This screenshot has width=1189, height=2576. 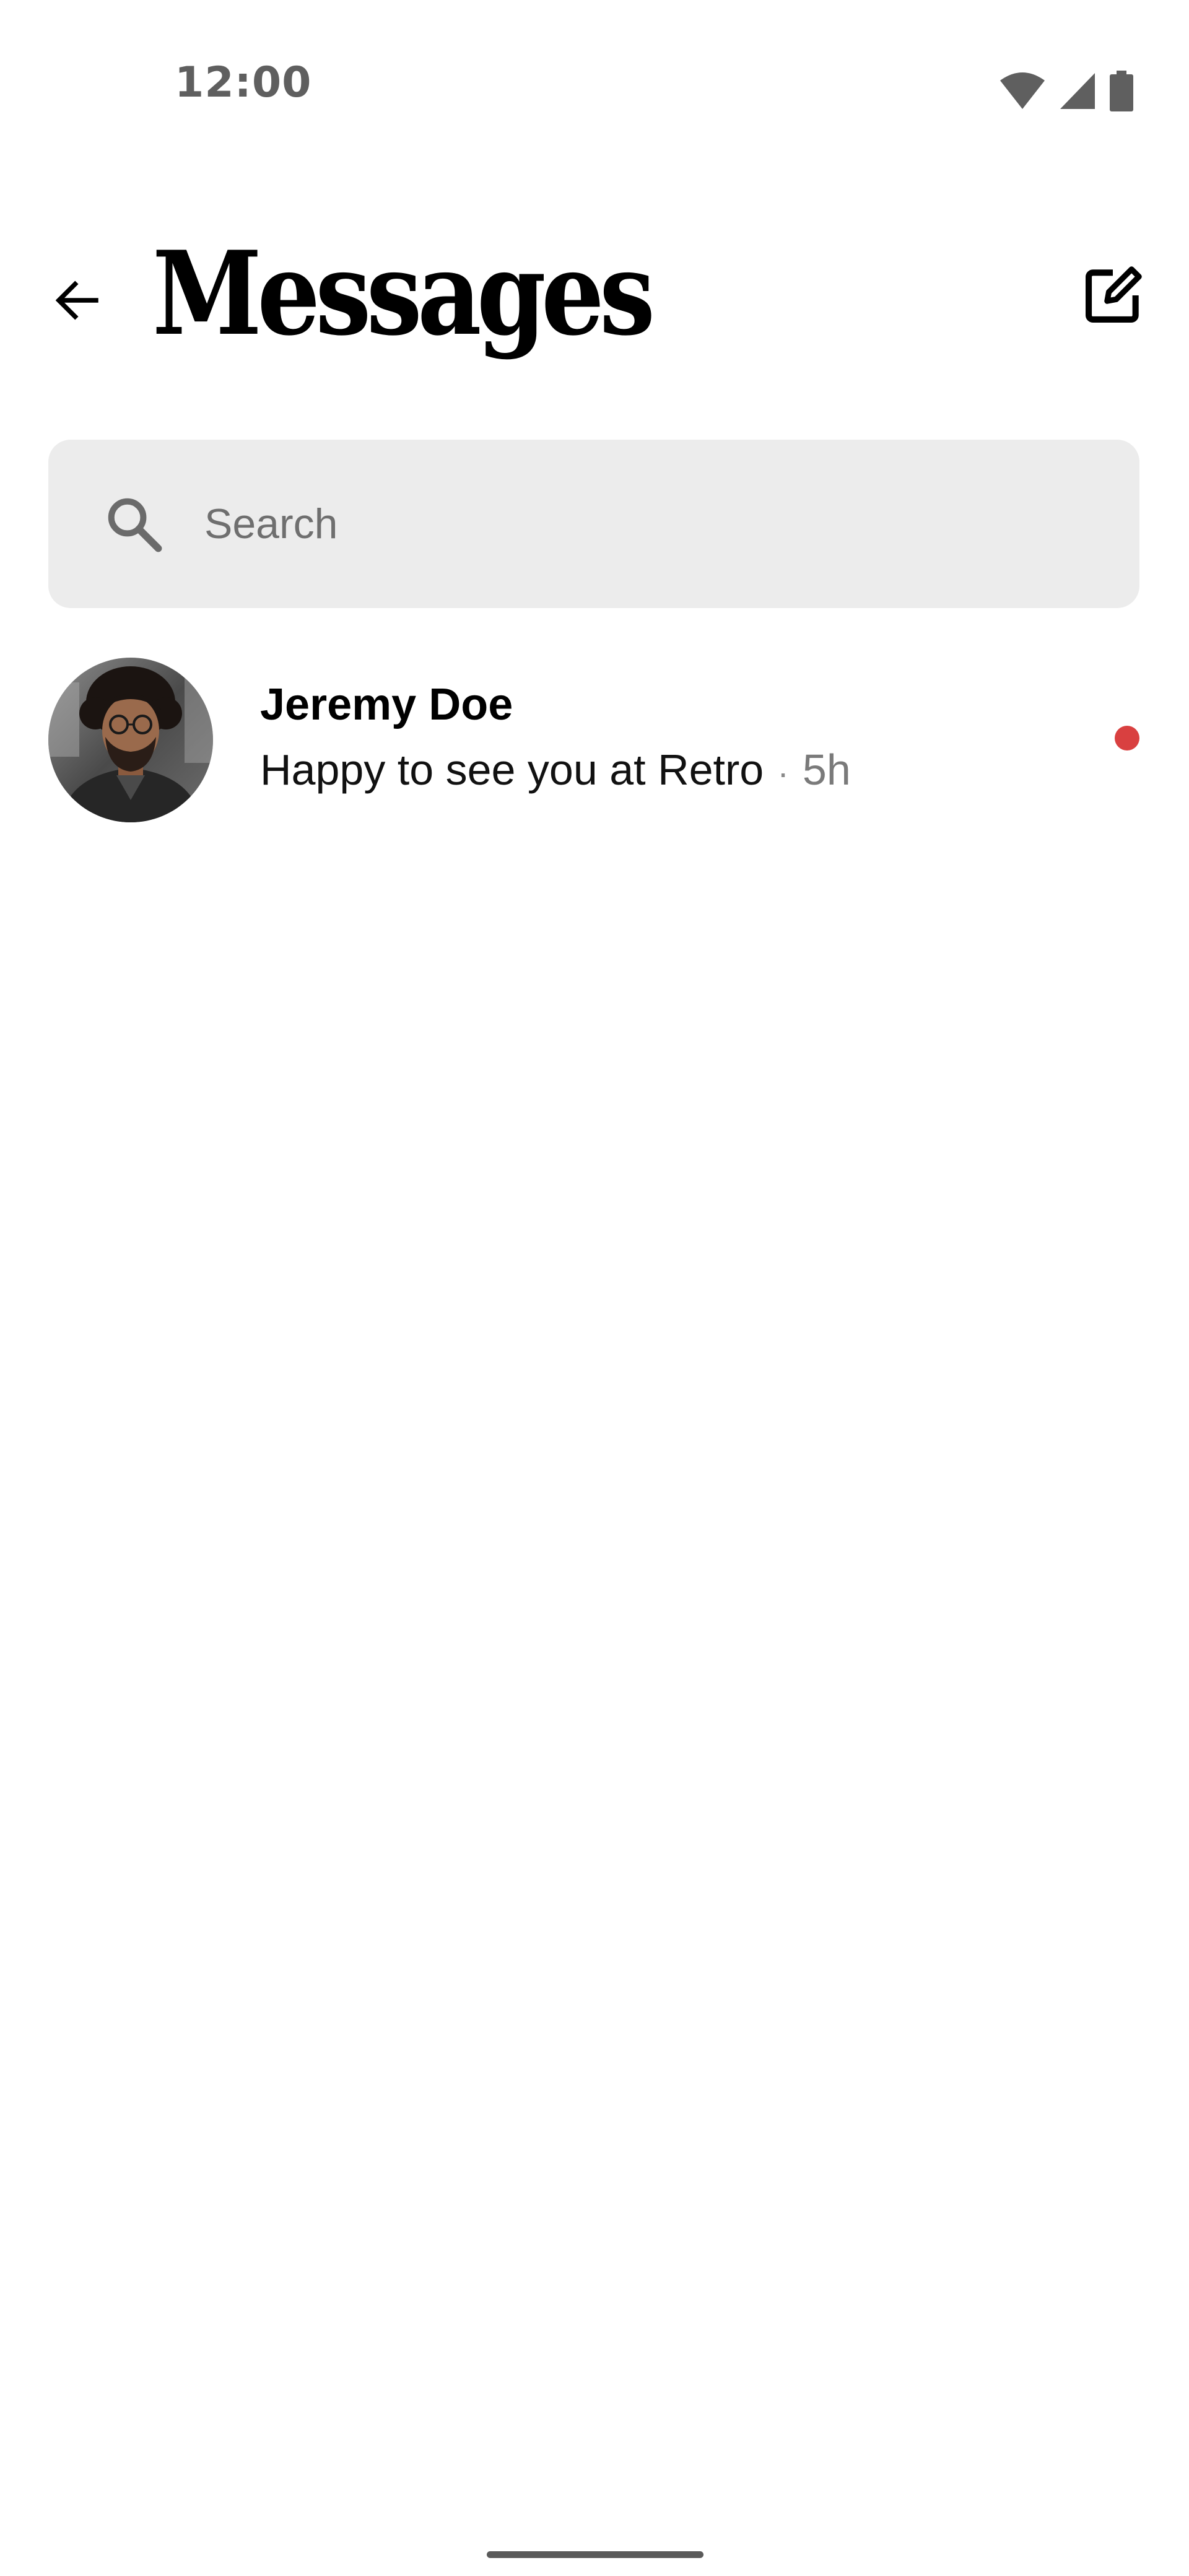 I want to click on avatar-photo, so click(x=130, y=740).